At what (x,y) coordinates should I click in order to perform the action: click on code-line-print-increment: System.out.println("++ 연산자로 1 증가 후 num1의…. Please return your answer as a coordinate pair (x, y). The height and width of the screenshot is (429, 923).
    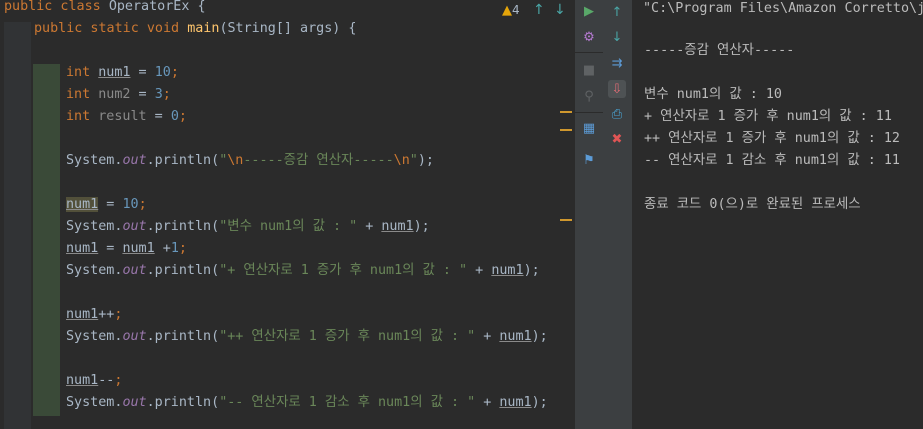
    Looking at the image, I should click on (307, 337).